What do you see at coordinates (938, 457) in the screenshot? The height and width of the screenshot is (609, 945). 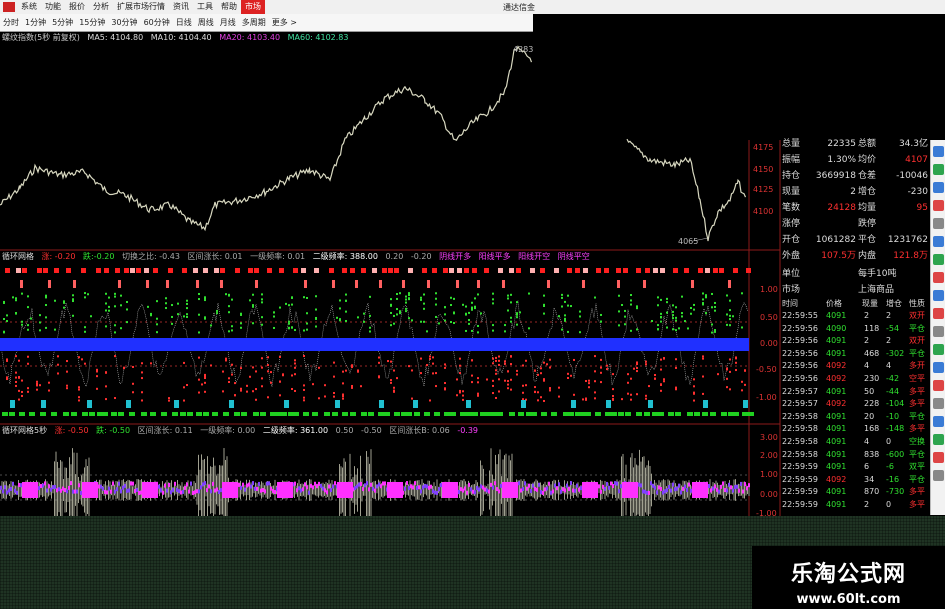 I see `toolbar-lock-icon` at bounding box center [938, 457].